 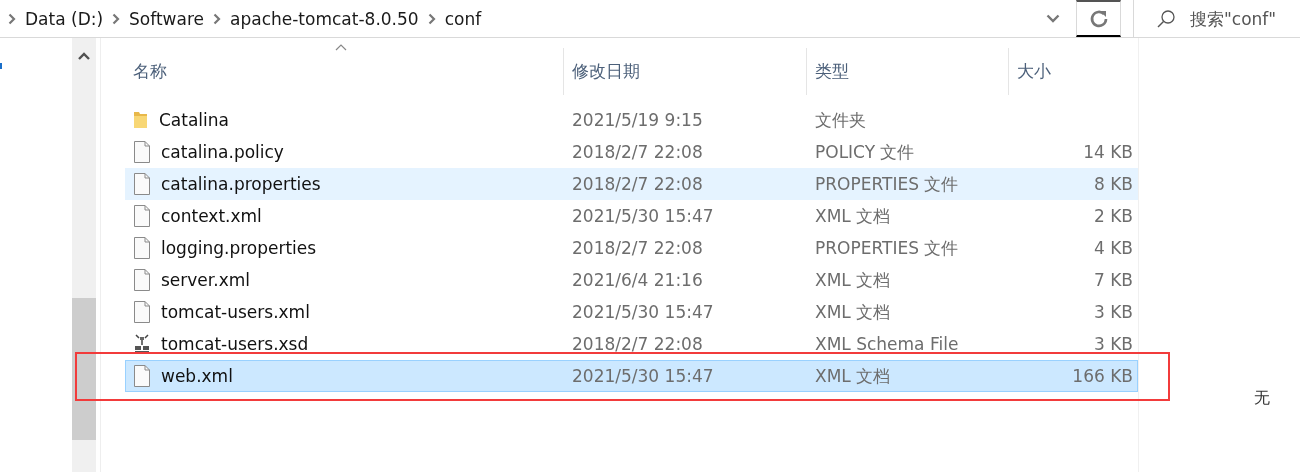 I want to click on file-row: catalina.policy 2018/2/7 22:08 POLICY 文件 14 KB, so click(x=631, y=152).